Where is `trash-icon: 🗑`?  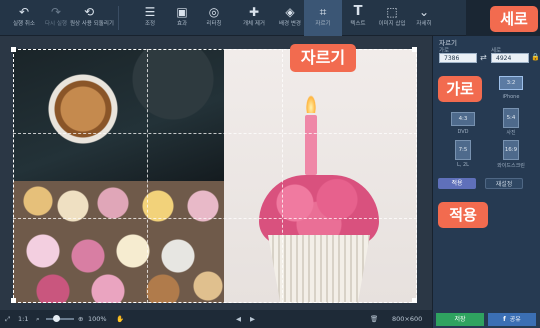 trash-icon: 🗑 is located at coordinates (374, 319).